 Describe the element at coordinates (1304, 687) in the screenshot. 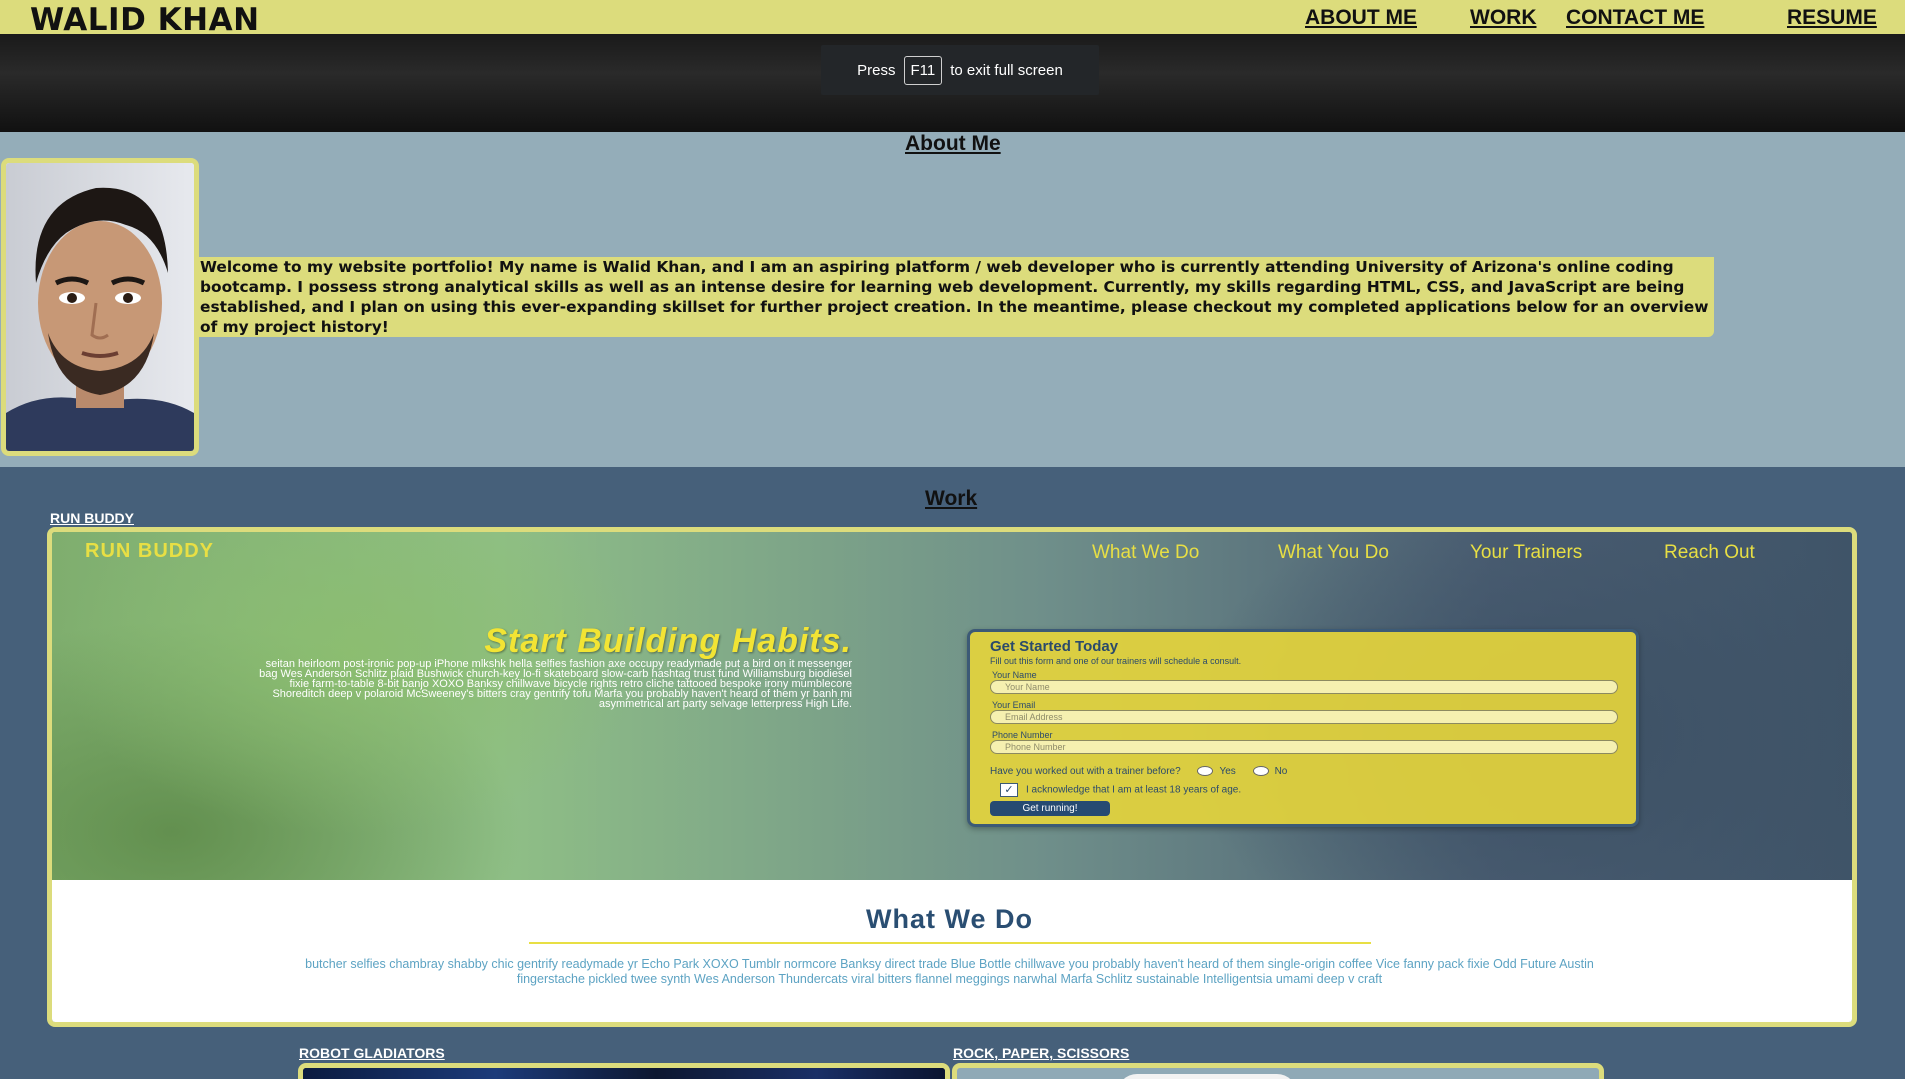

I see `name-input: Your Name` at that location.